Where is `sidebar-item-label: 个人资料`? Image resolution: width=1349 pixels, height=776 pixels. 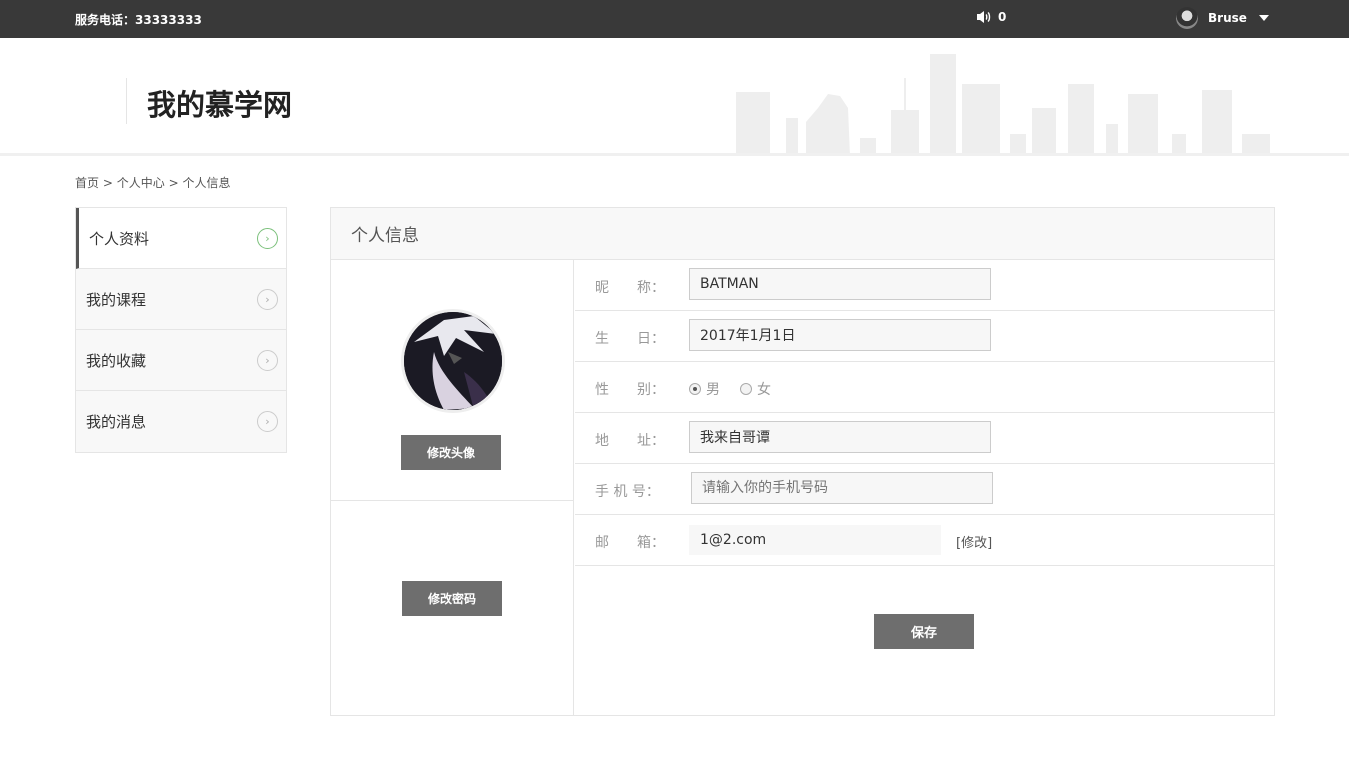
sidebar-item-label: 个人资料 is located at coordinates (119, 238).